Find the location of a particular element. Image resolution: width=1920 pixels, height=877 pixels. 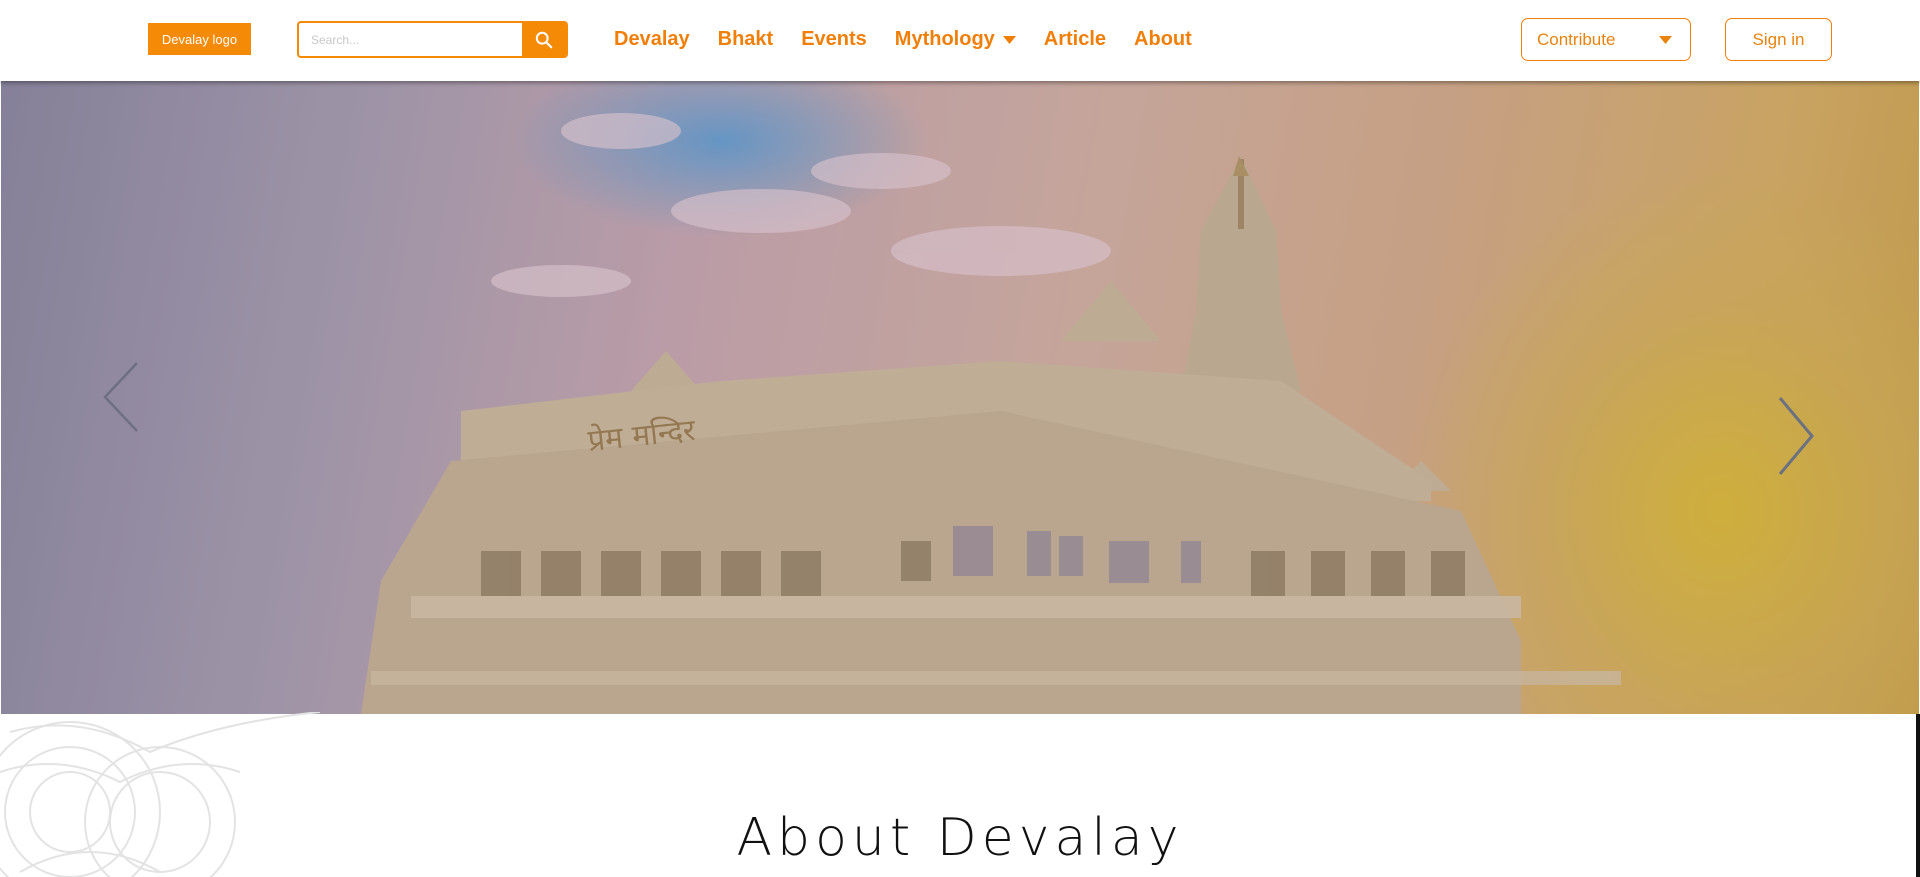

nav-label: Events is located at coordinates (834, 39).